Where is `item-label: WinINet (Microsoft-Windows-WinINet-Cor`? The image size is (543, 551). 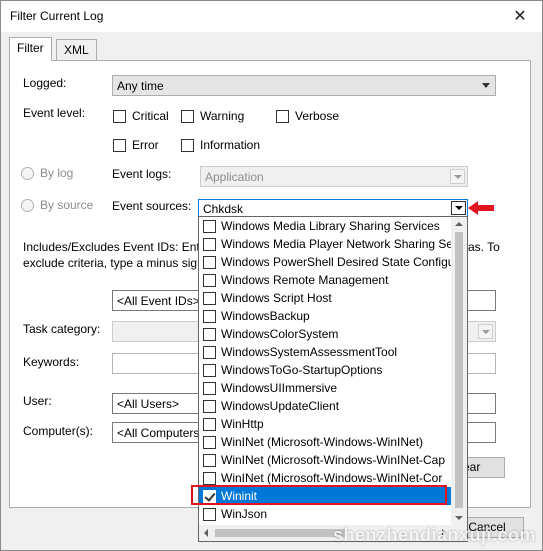 item-label: WinINet (Microsoft-Windows-WinINet-Cor is located at coordinates (332, 478).